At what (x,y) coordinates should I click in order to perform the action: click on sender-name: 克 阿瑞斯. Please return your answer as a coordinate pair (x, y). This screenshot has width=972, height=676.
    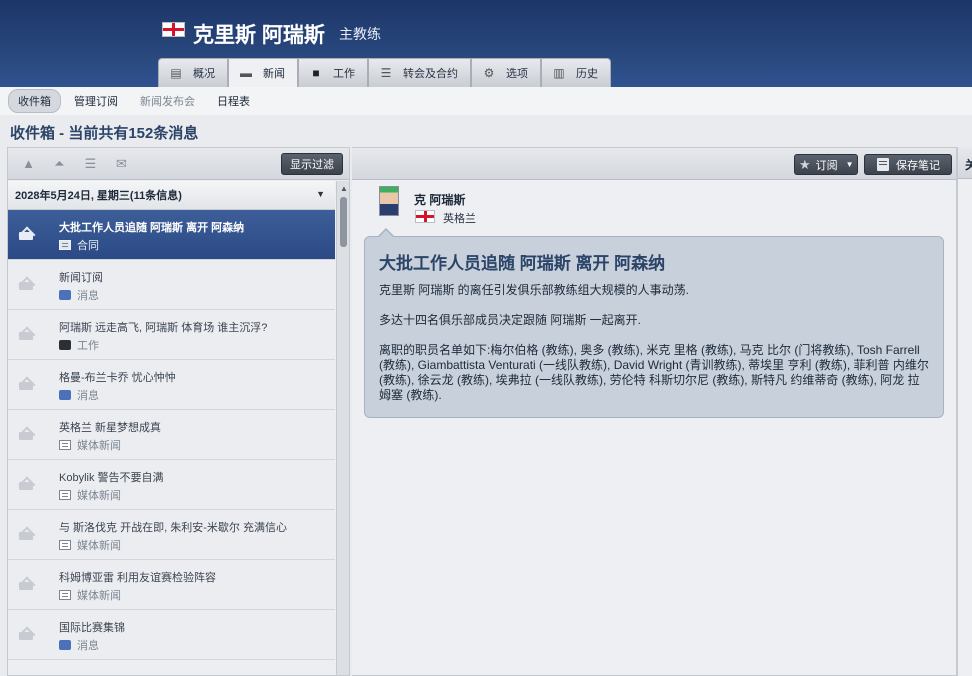
    Looking at the image, I should click on (439, 199).